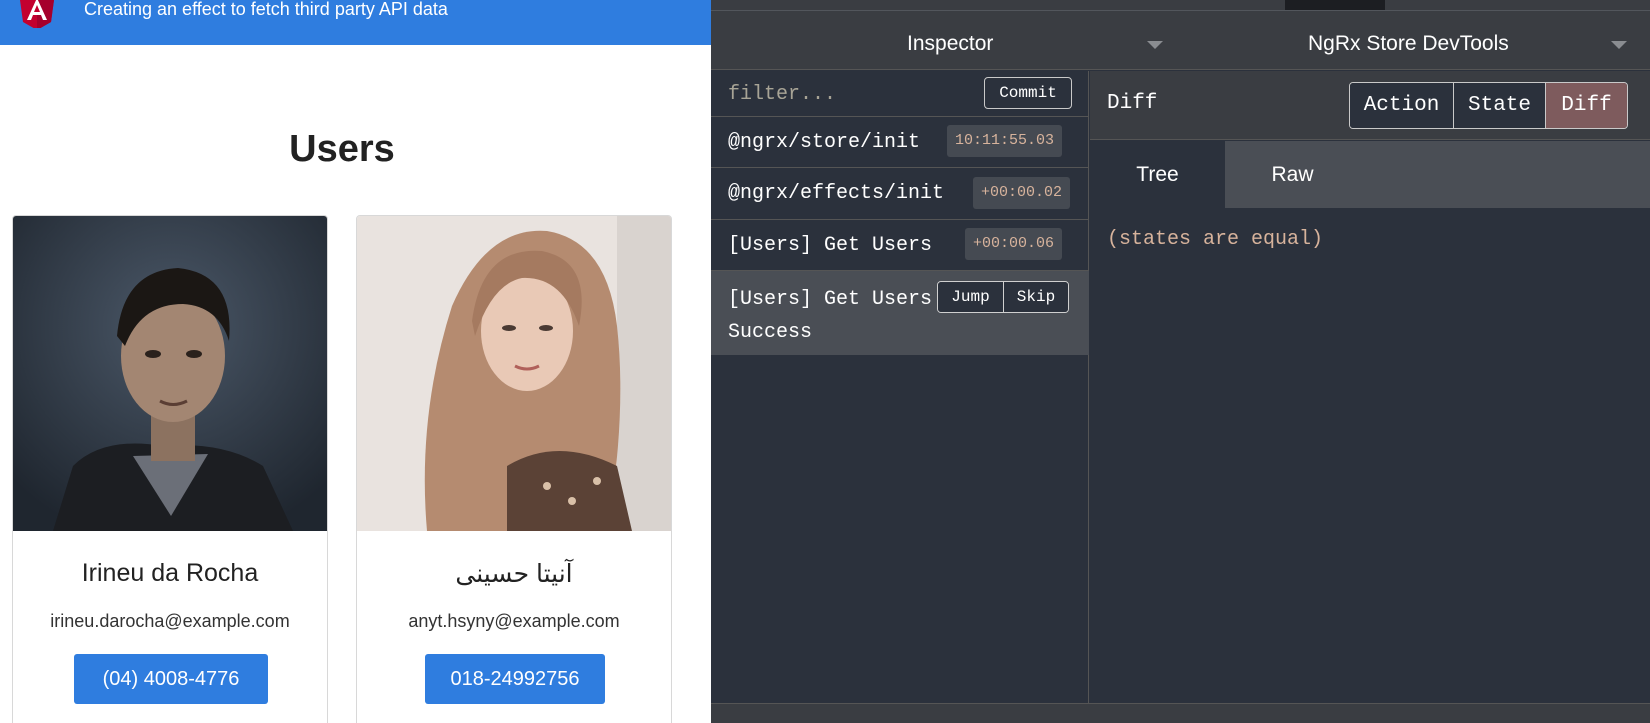  I want to click on action-item: [Users] Get Users +00:00.06, so click(900, 245).